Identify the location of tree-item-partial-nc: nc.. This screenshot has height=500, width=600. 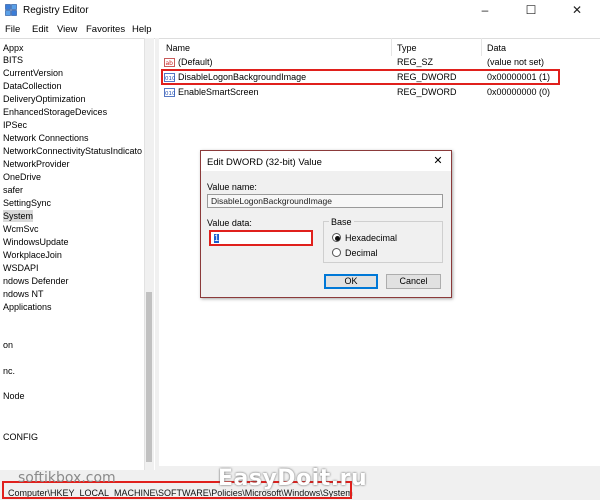
(9, 371).